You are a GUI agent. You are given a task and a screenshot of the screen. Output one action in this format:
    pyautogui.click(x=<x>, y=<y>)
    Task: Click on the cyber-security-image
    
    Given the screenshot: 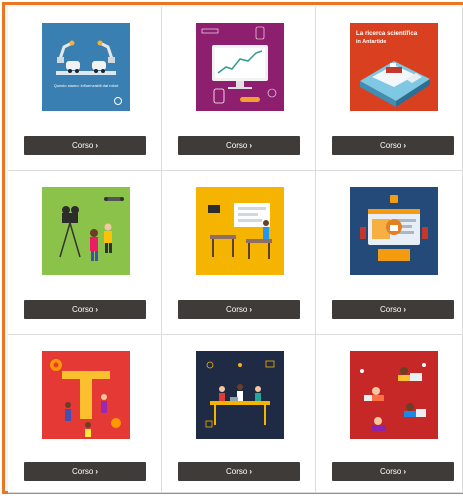 What is the action you would take?
    pyautogui.click(x=394, y=231)
    